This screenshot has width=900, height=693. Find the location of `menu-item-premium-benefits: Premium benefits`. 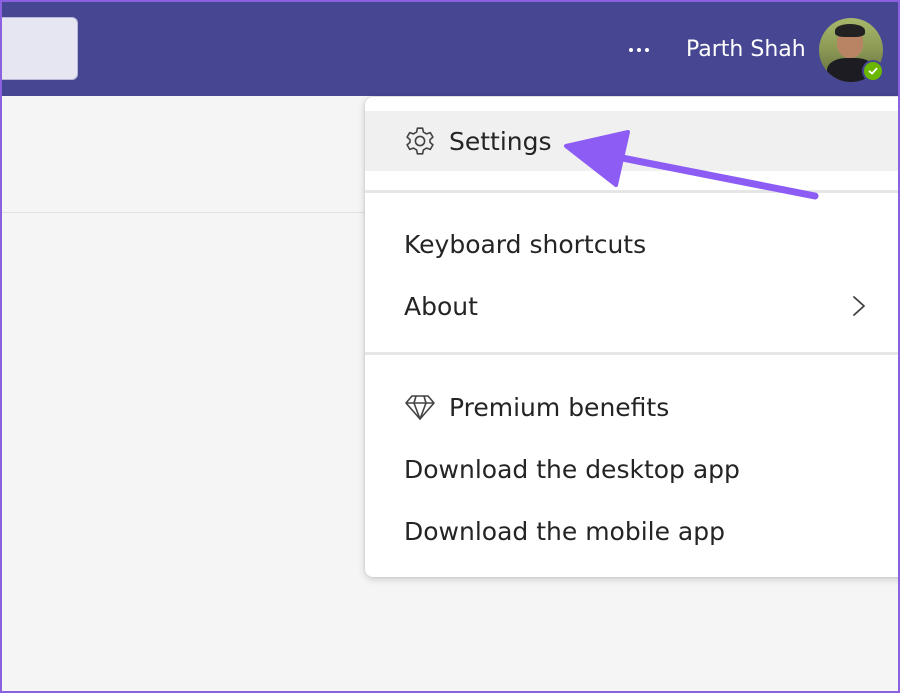

menu-item-premium-benefits: Premium benefits is located at coordinates (632, 407).